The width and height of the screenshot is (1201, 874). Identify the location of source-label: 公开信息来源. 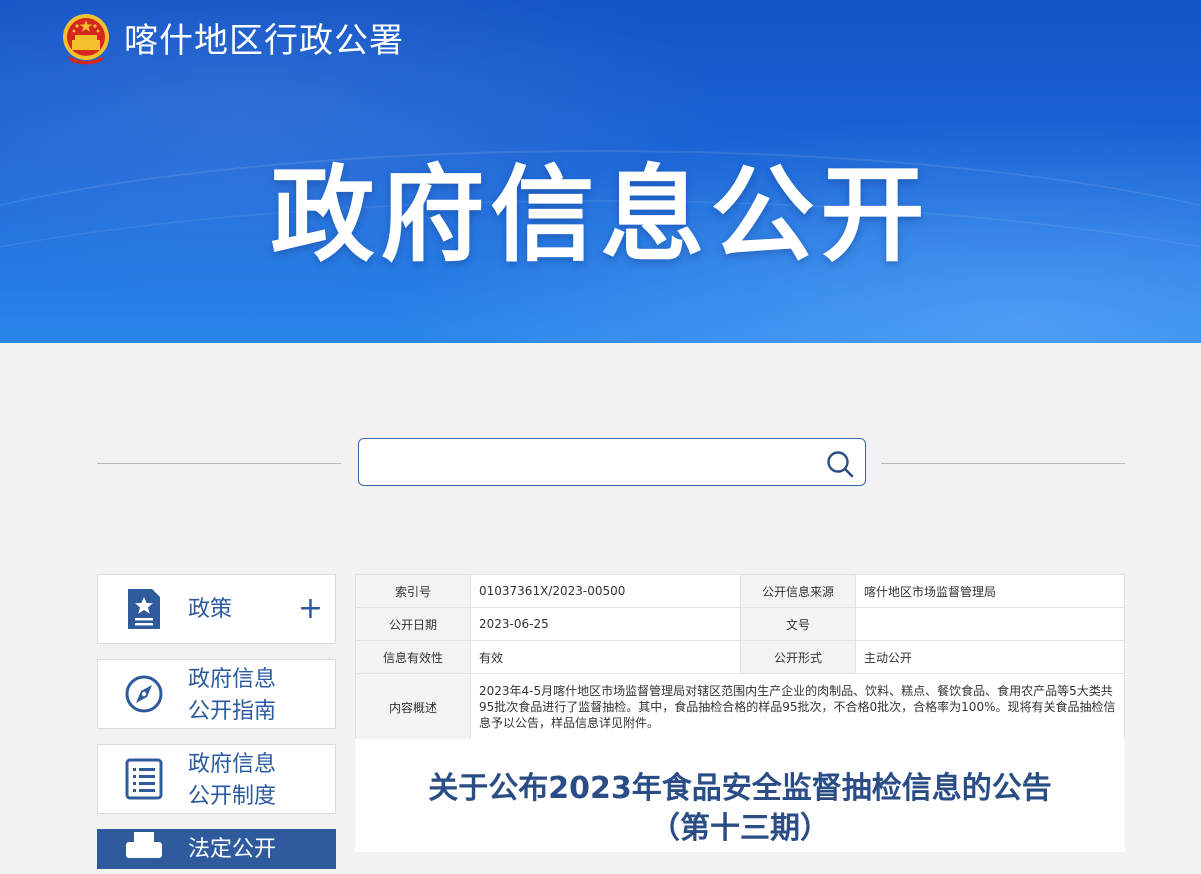
(798, 591).